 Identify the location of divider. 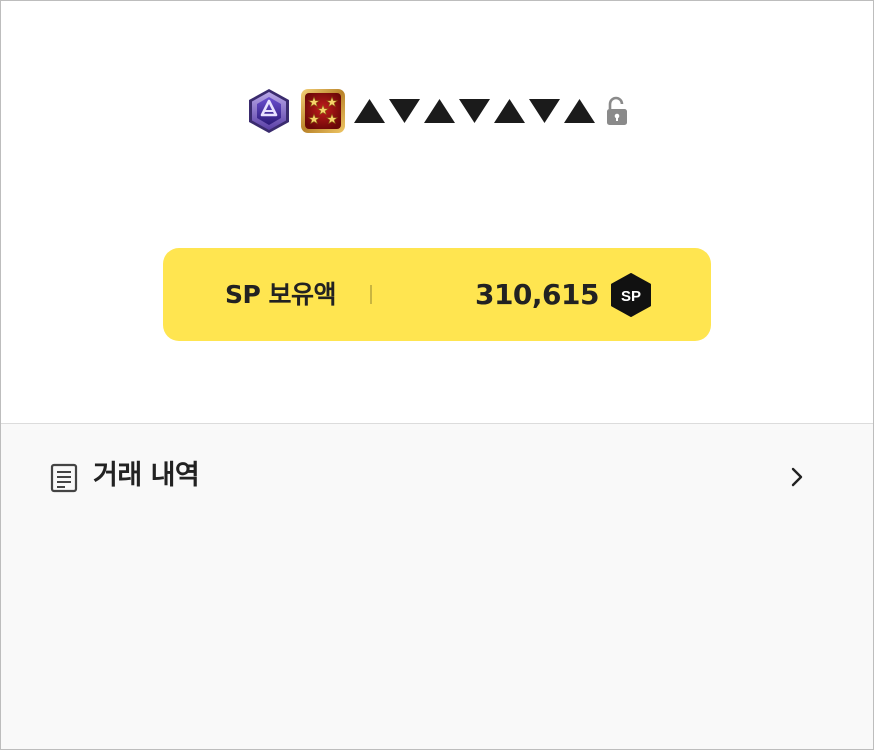
(371, 294).